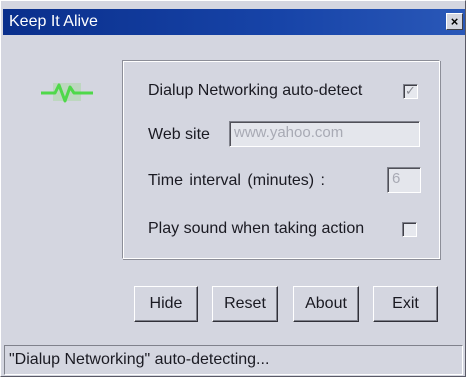 The height and width of the screenshot is (377, 466). I want to click on heartbeat-monitor-icon, so click(67, 93).